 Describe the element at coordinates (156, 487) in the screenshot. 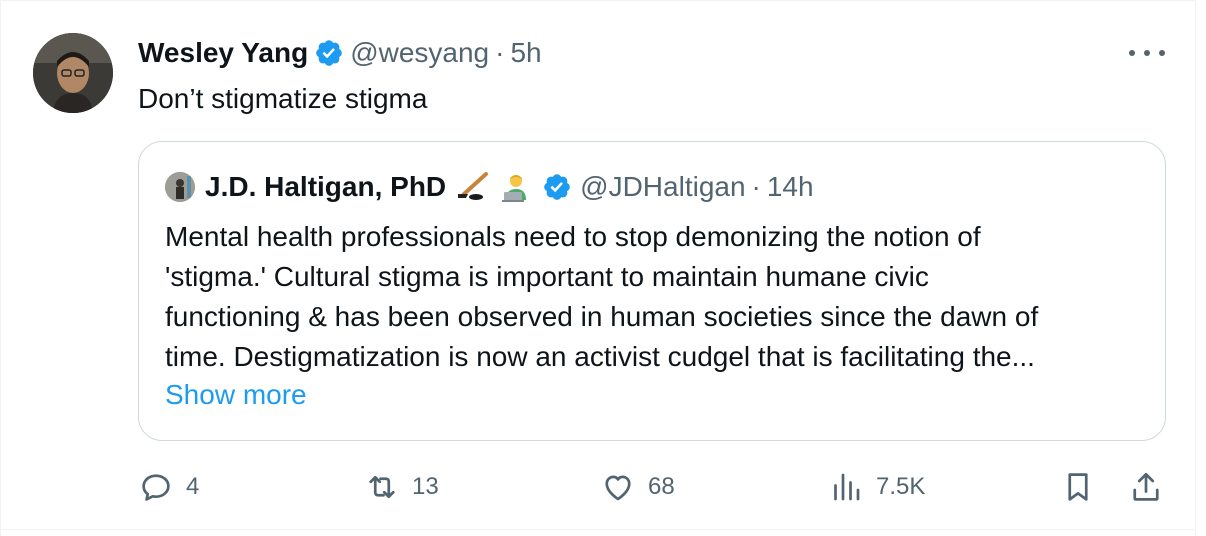

I see `reply-icon` at that location.